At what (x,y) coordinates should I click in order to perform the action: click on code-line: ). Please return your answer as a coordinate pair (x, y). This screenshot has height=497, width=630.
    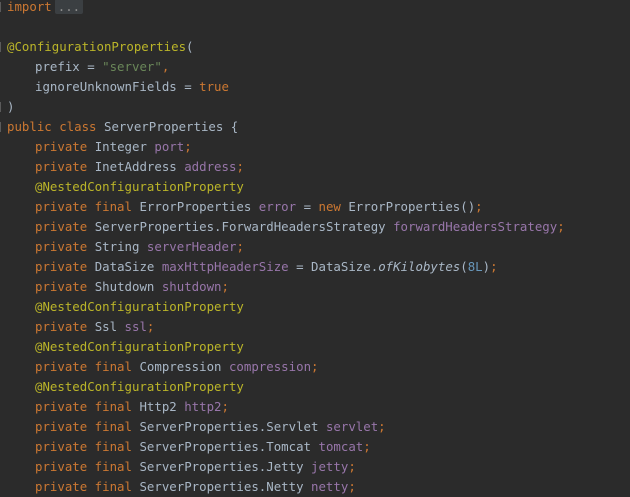
    Looking at the image, I should click on (10, 107).